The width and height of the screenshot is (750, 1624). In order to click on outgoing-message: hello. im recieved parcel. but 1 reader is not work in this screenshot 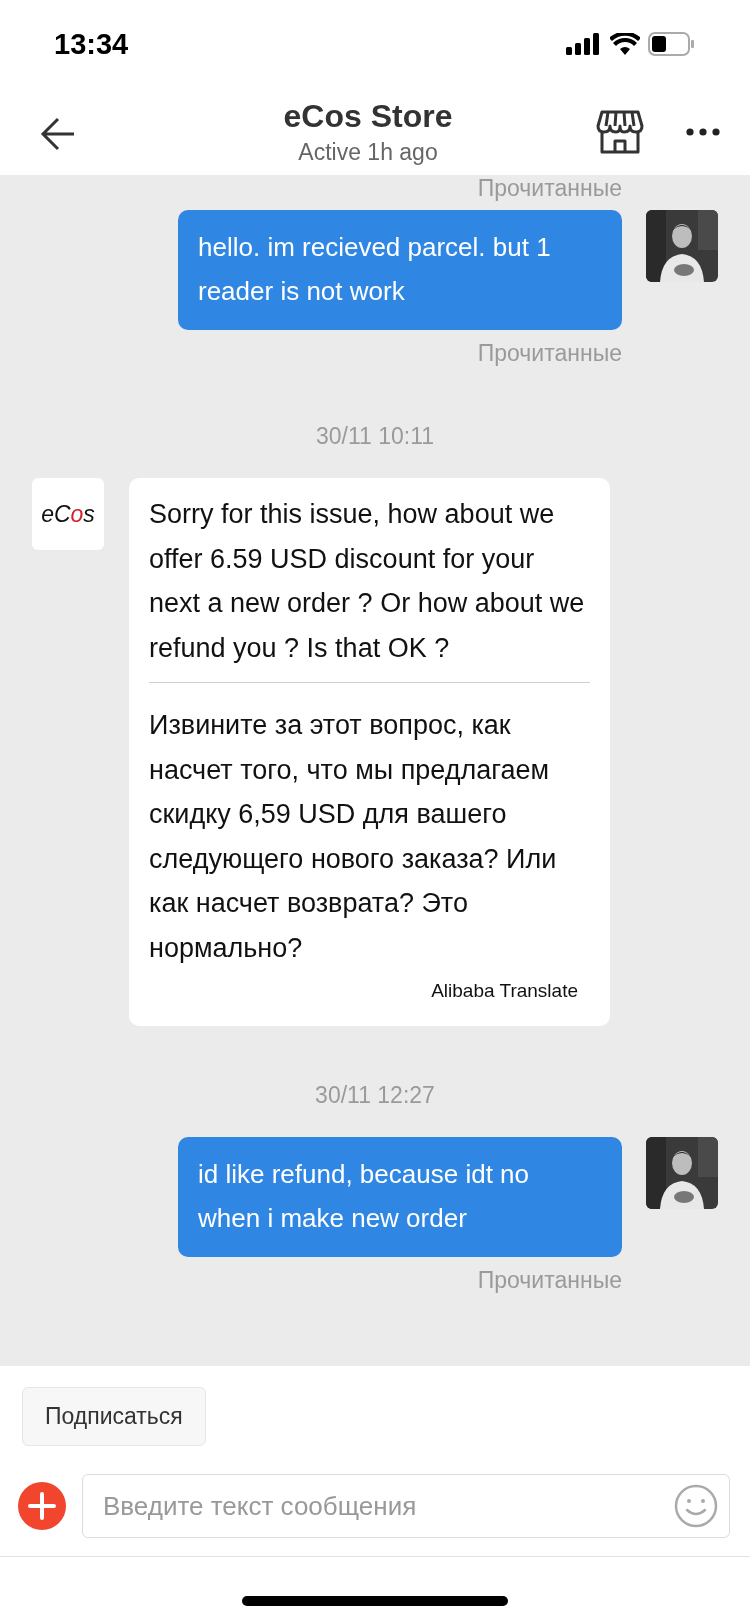, I will do `click(400, 270)`.